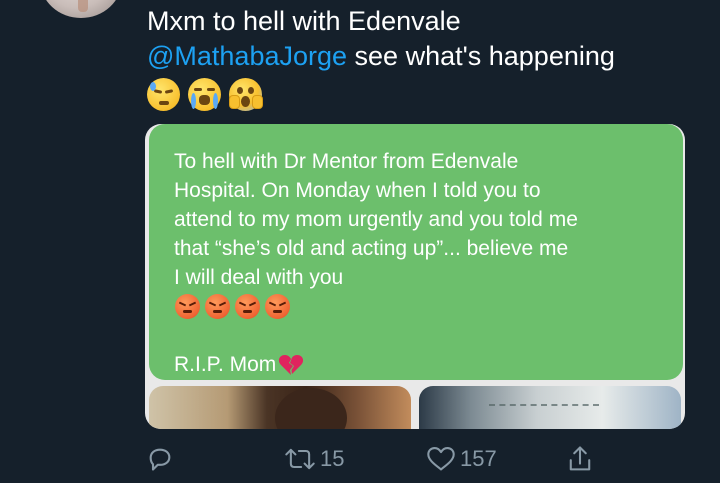 This screenshot has width=720, height=483. I want to click on photo-detail, so click(544, 412).